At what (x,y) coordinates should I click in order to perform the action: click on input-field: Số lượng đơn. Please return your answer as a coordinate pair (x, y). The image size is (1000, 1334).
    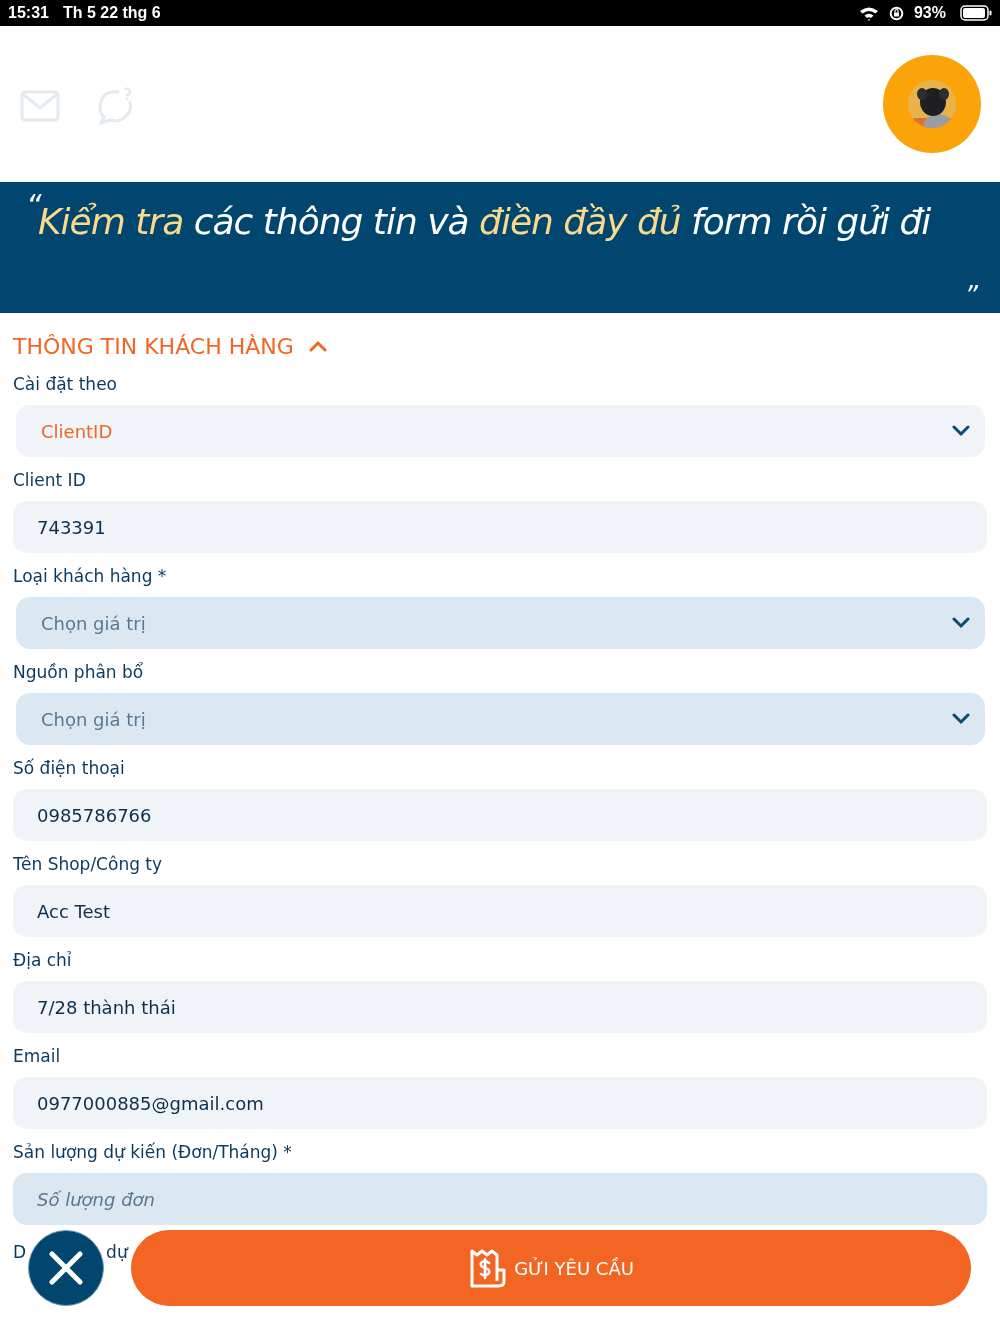
    Looking at the image, I should click on (500, 1199).